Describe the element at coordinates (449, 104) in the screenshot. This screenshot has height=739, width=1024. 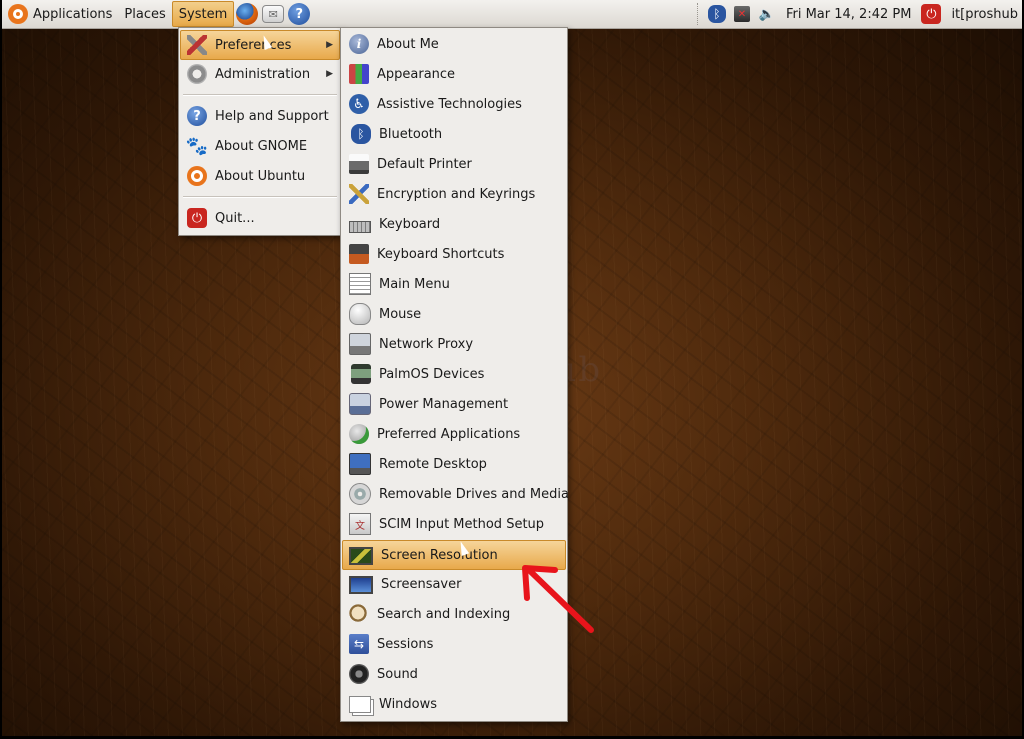
I see `menu-item-label: Assistive Technologies` at that location.